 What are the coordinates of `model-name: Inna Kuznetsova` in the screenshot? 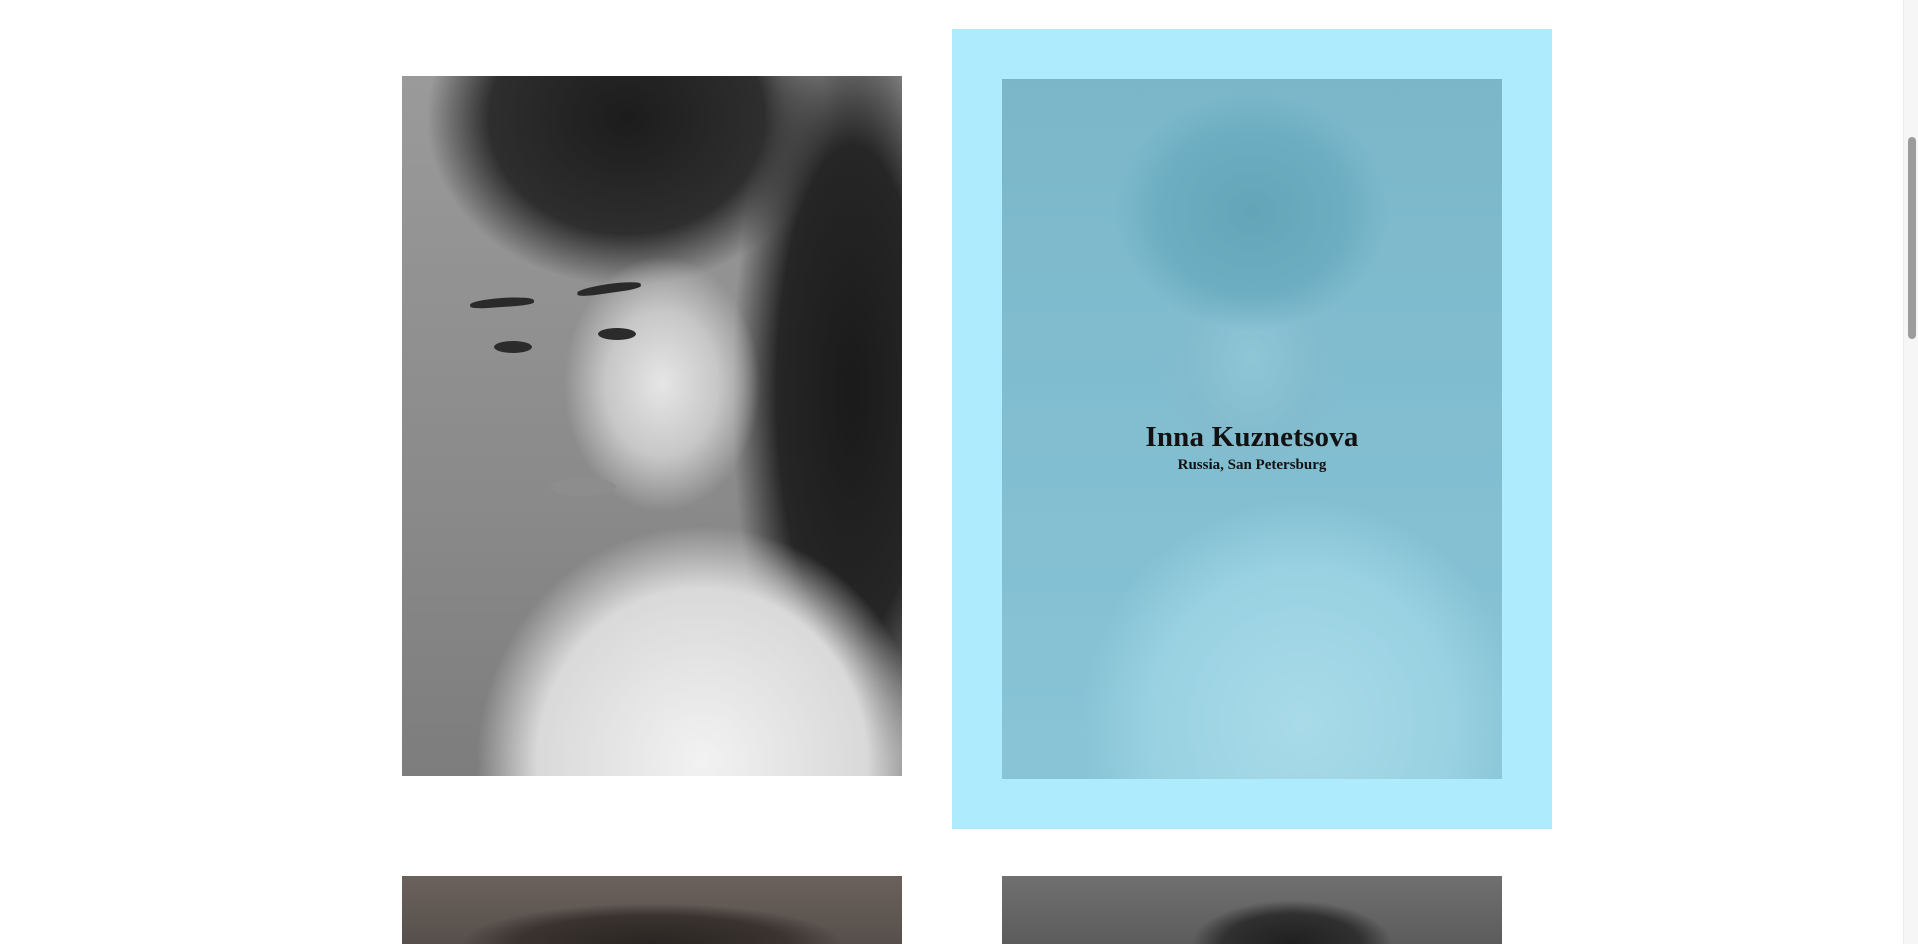 It's located at (1252, 437).